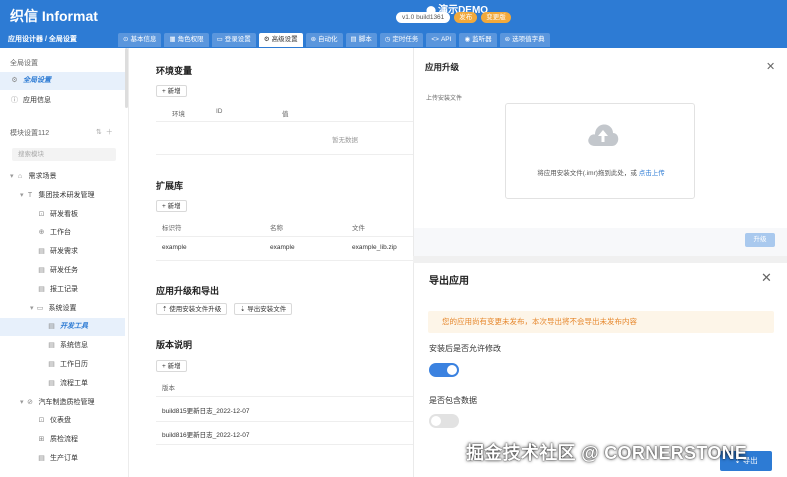 This screenshot has width=787, height=477. What do you see at coordinates (64, 154) in the screenshot?
I see `module-search-input: 搜索模块` at bounding box center [64, 154].